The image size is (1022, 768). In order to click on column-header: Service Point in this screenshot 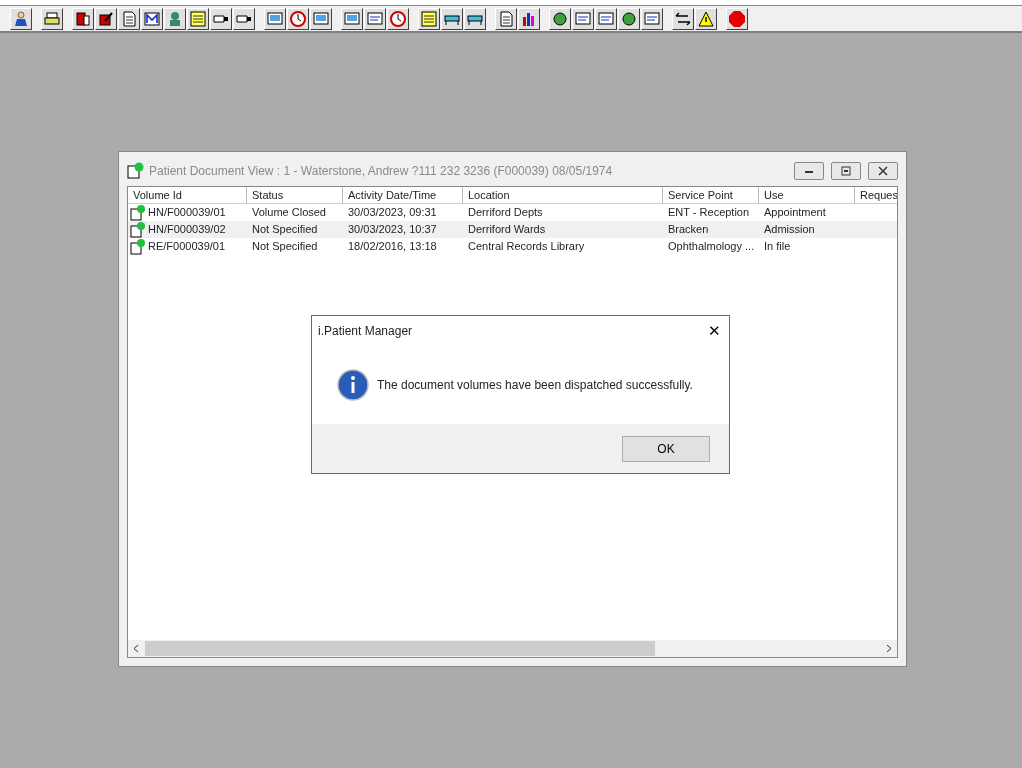, I will do `click(711, 195)`.